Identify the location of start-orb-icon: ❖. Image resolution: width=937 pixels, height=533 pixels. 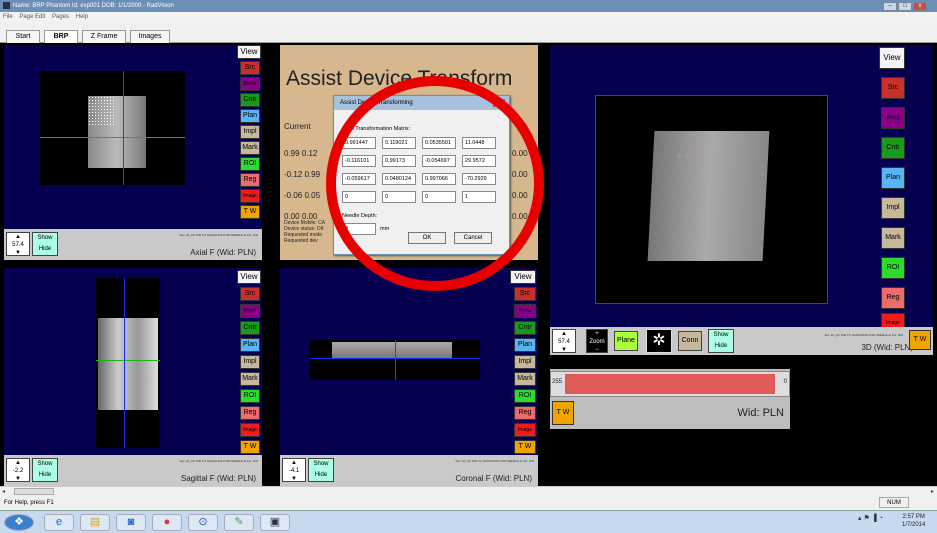
(19, 522).